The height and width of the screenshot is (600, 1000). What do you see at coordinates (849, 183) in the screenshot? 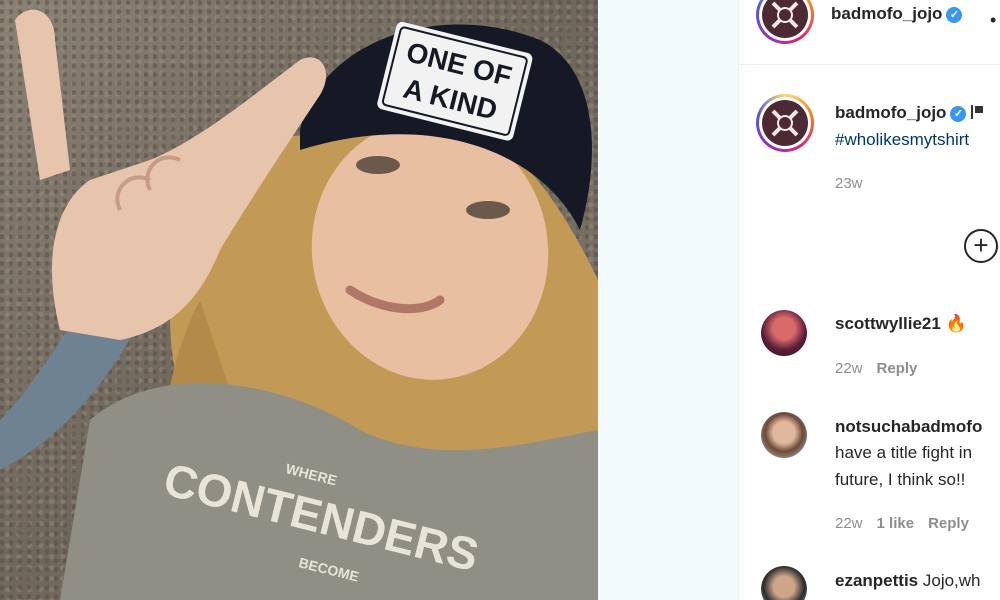
I see `caption-age: 23w` at bounding box center [849, 183].